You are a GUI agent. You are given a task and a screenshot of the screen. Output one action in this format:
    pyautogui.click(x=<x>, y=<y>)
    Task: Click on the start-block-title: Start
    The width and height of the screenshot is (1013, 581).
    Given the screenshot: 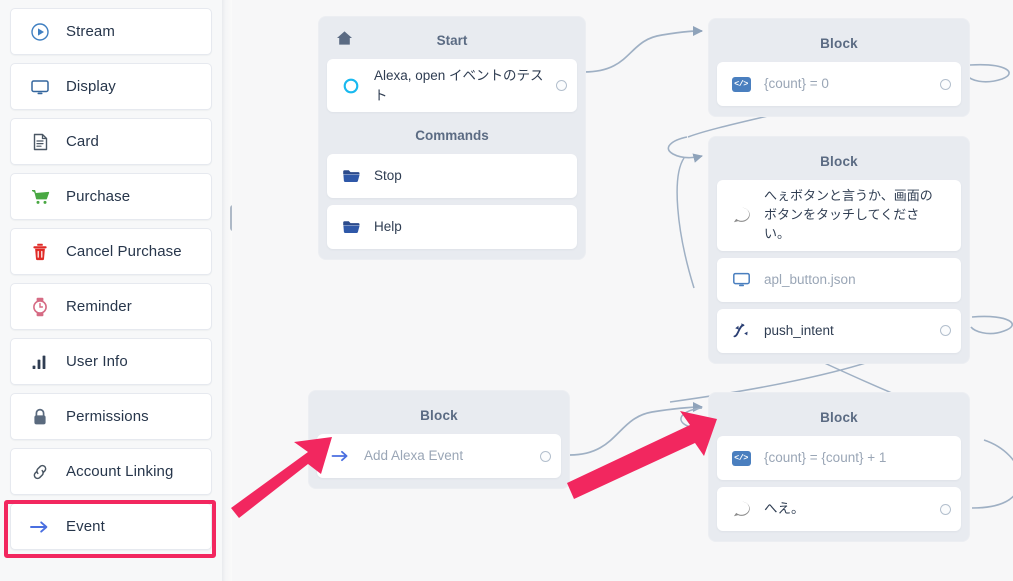 What is the action you would take?
    pyautogui.click(x=452, y=40)
    